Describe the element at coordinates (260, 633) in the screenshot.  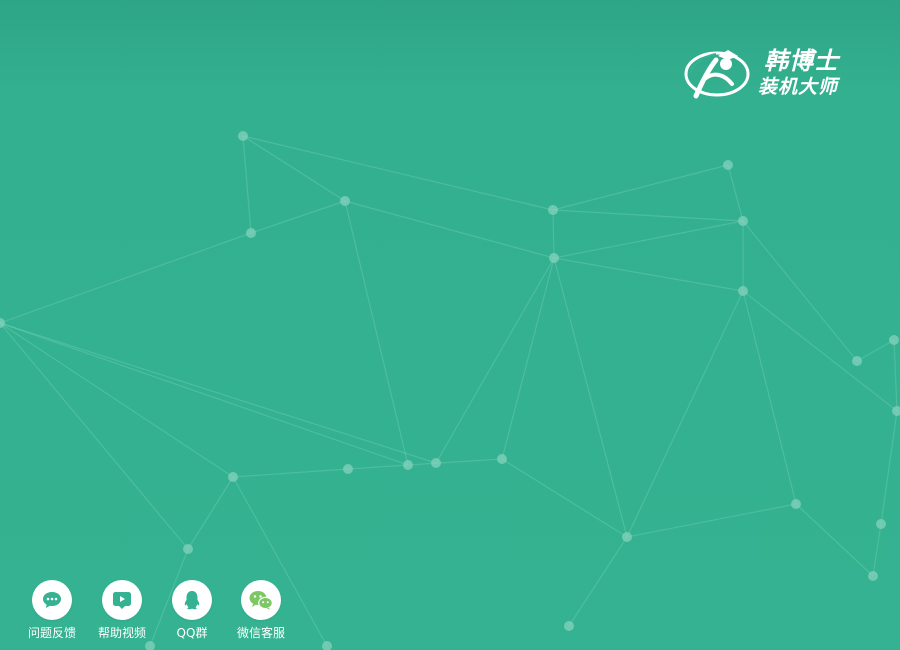
I see `wechat-service-label: 微信客服` at that location.